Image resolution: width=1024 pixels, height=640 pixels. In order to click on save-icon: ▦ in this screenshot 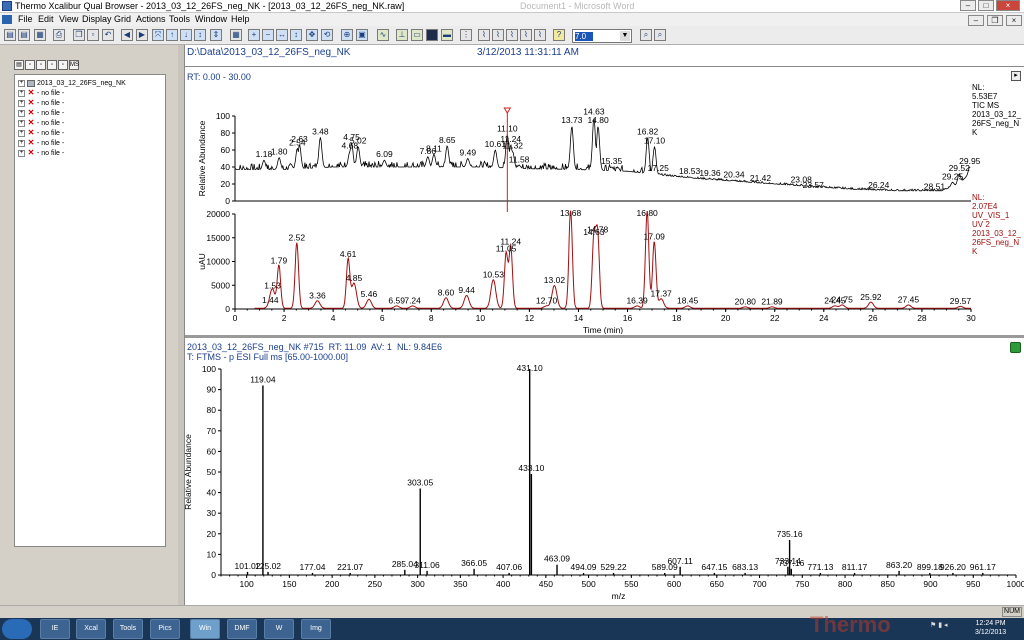, I will do `click(40, 35)`.